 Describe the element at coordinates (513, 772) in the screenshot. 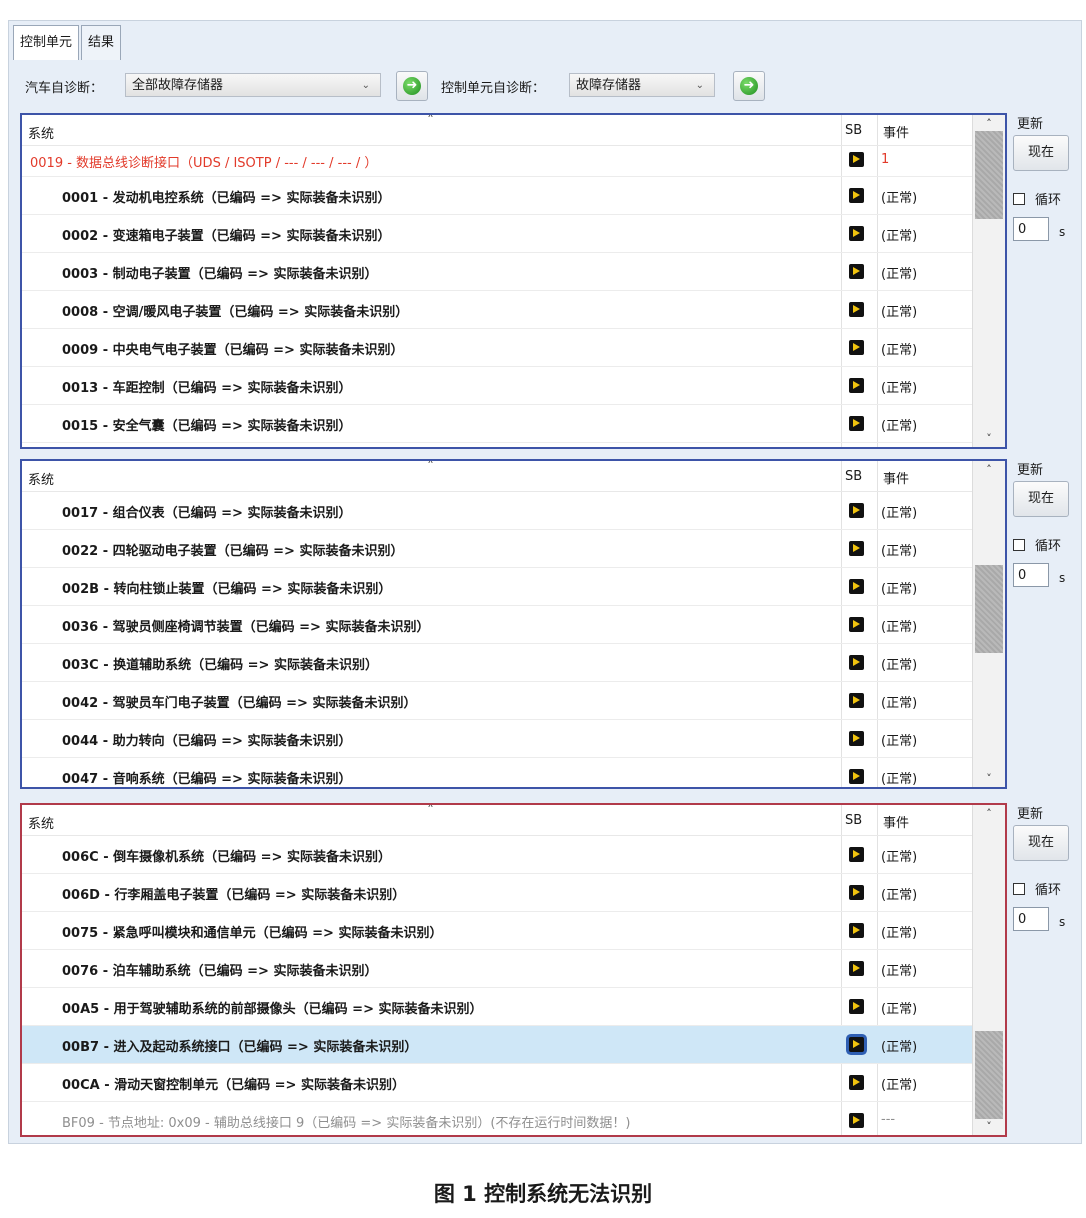

I see `table-row: 0047 - 音响系统（已编码 => 实际装备未识别） (正常)` at that location.